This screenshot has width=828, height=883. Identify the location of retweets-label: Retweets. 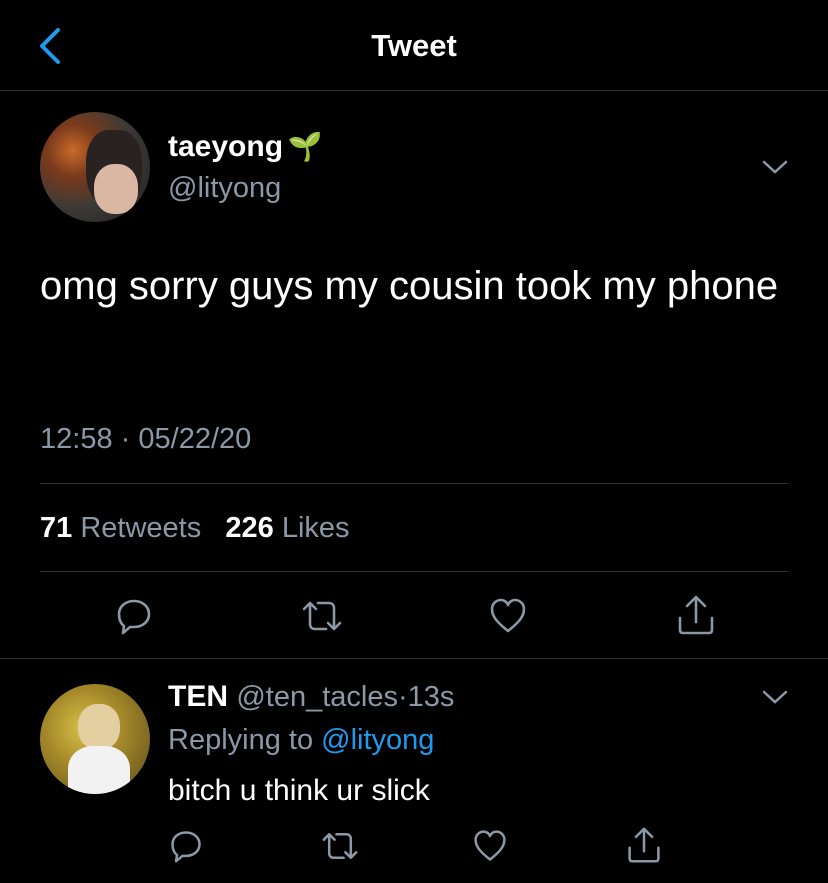
(141, 528).